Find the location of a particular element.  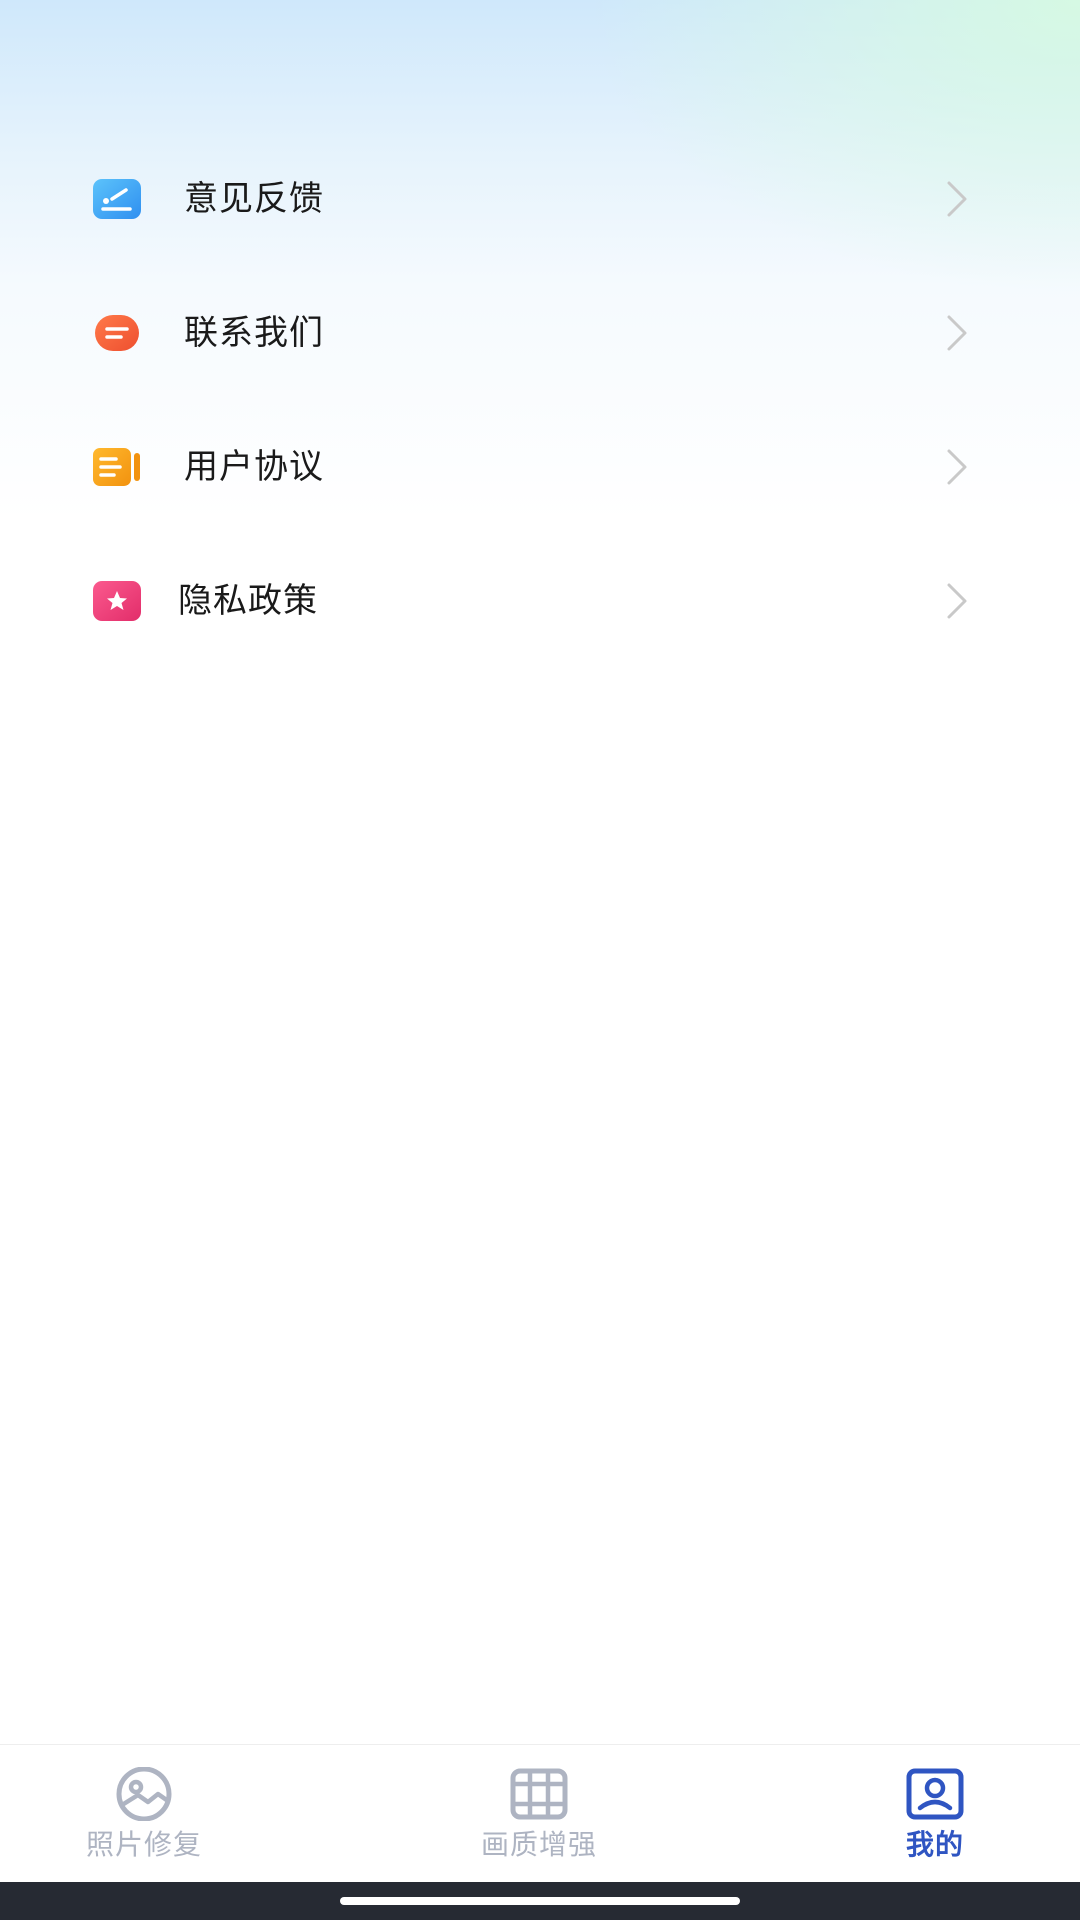

system-navigation-bar is located at coordinates (540, 1901).